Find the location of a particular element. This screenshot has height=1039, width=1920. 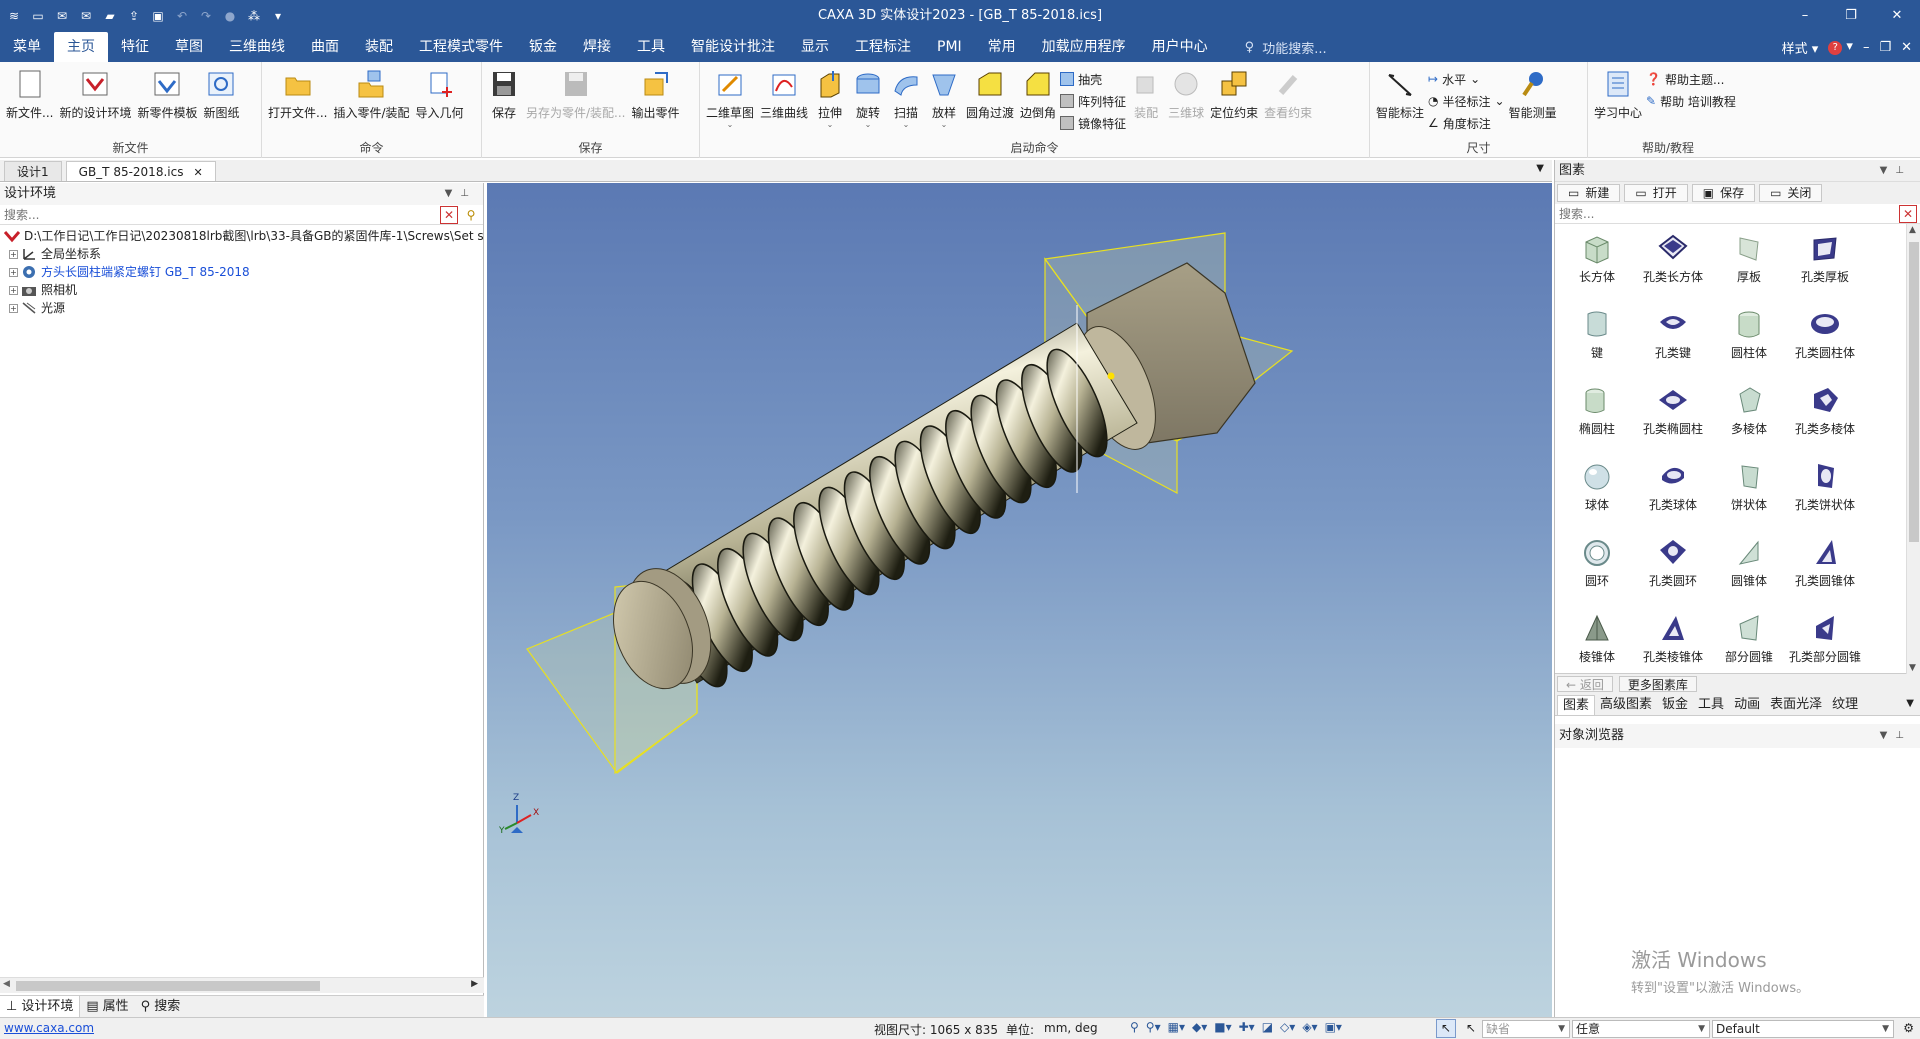

website-link: www.caxa.com is located at coordinates (49, 1028).